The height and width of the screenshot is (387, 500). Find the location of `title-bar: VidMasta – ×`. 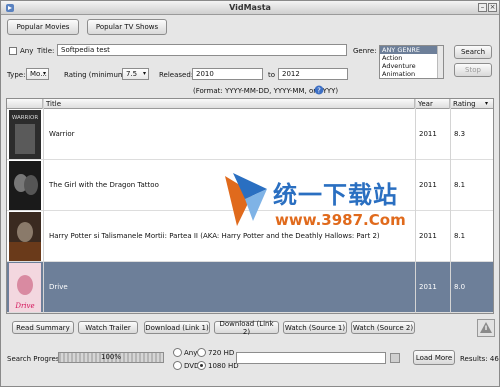

title-bar: VidMasta – × is located at coordinates (250, 8).